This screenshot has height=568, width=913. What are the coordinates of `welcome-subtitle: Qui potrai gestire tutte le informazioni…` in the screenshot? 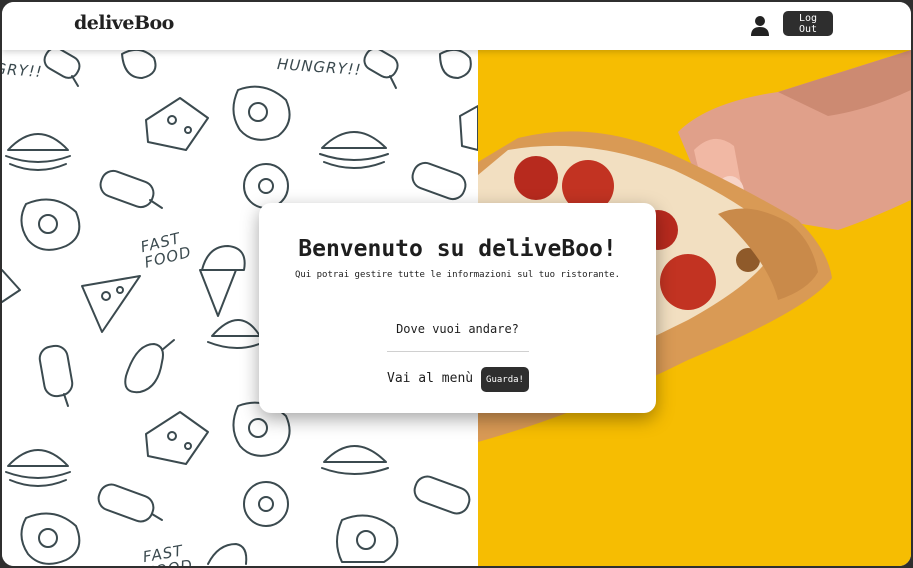 It's located at (457, 275).